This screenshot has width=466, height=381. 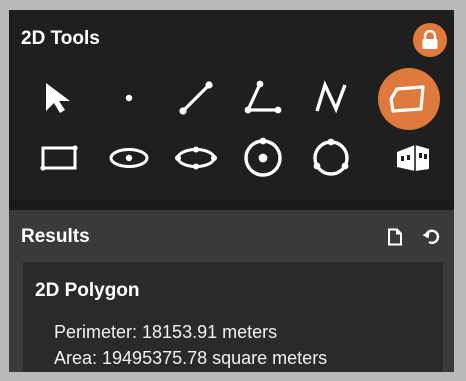 I want to click on ellipse-icon, so click(x=129, y=158).